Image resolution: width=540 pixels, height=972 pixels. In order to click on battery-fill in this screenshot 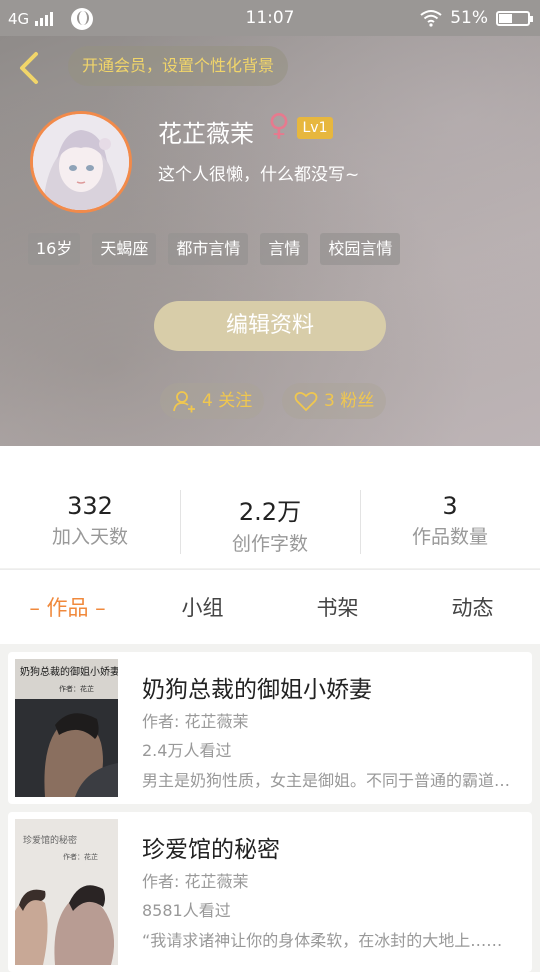, I will do `click(505, 18)`.